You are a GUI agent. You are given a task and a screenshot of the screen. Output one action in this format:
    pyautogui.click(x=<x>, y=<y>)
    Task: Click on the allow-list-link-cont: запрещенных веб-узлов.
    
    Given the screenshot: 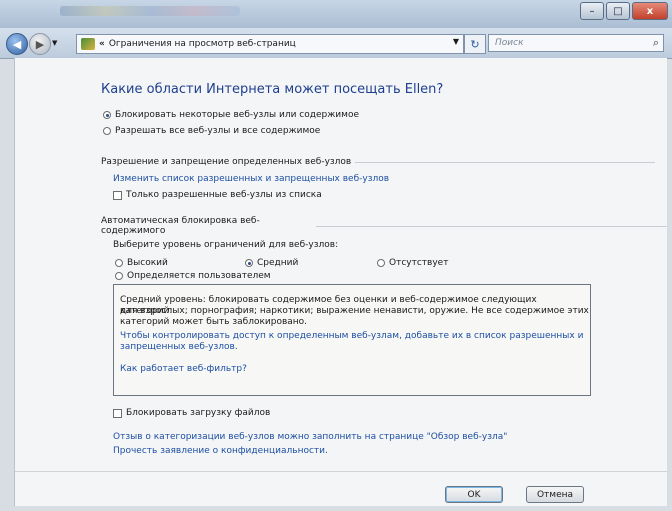 What is the action you would take?
    pyautogui.click(x=179, y=347)
    